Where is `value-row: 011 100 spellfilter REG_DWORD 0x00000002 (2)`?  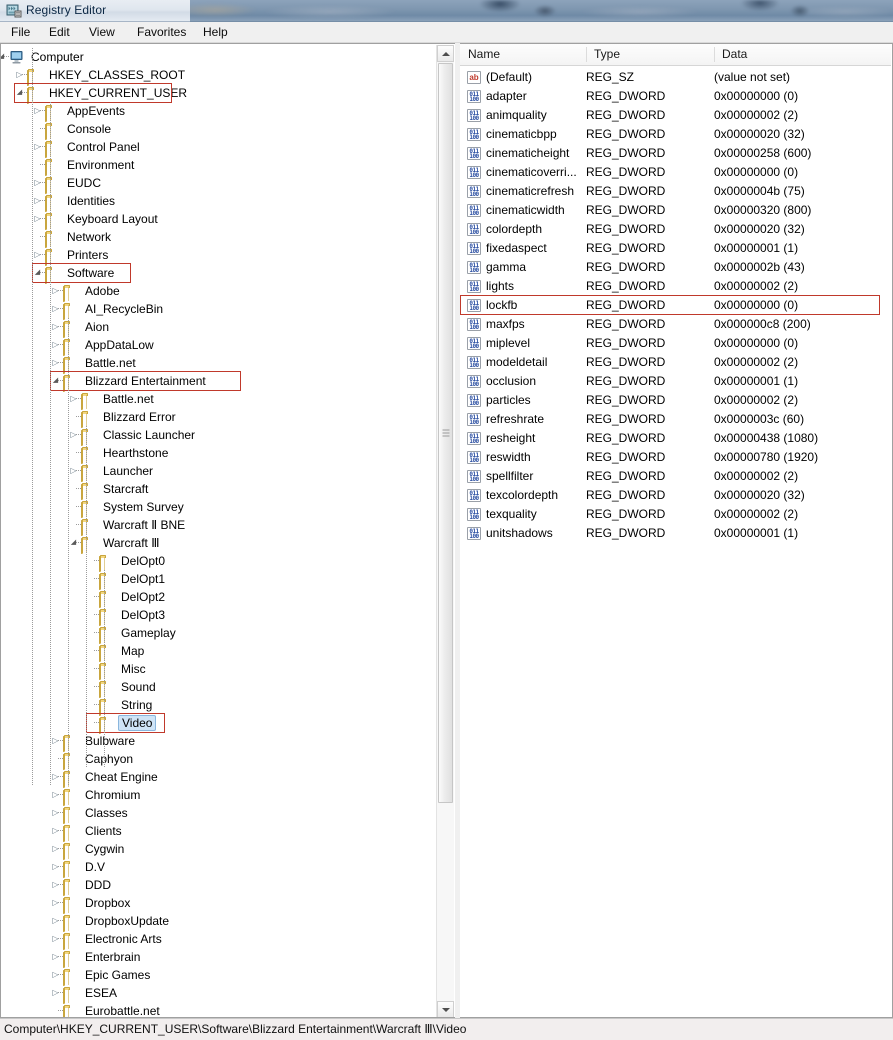 value-row: 011 100 spellfilter REG_DWORD 0x00000002 (2) is located at coordinates (675, 476).